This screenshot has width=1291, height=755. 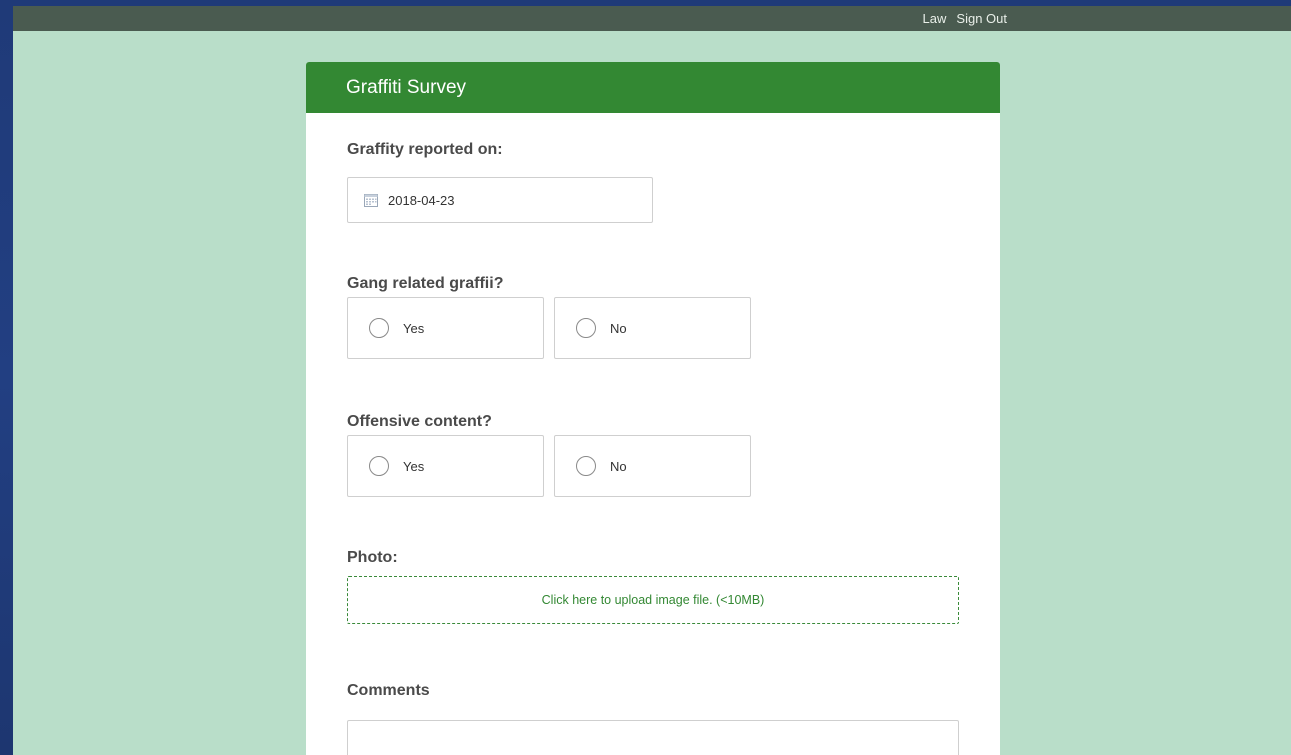 What do you see at coordinates (372, 557) in the screenshot?
I see `photo-label: Photo:` at bounding box center [372, 557].